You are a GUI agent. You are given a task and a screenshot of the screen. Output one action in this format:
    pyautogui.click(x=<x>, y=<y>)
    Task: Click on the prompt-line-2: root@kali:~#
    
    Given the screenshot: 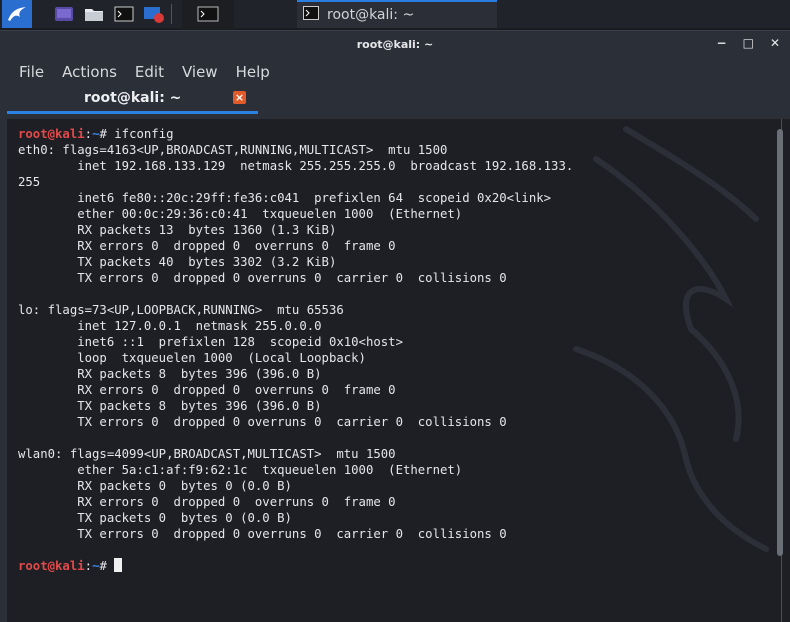 What is the action you would take?
    pyautogui.click(x=70, y=565)
    